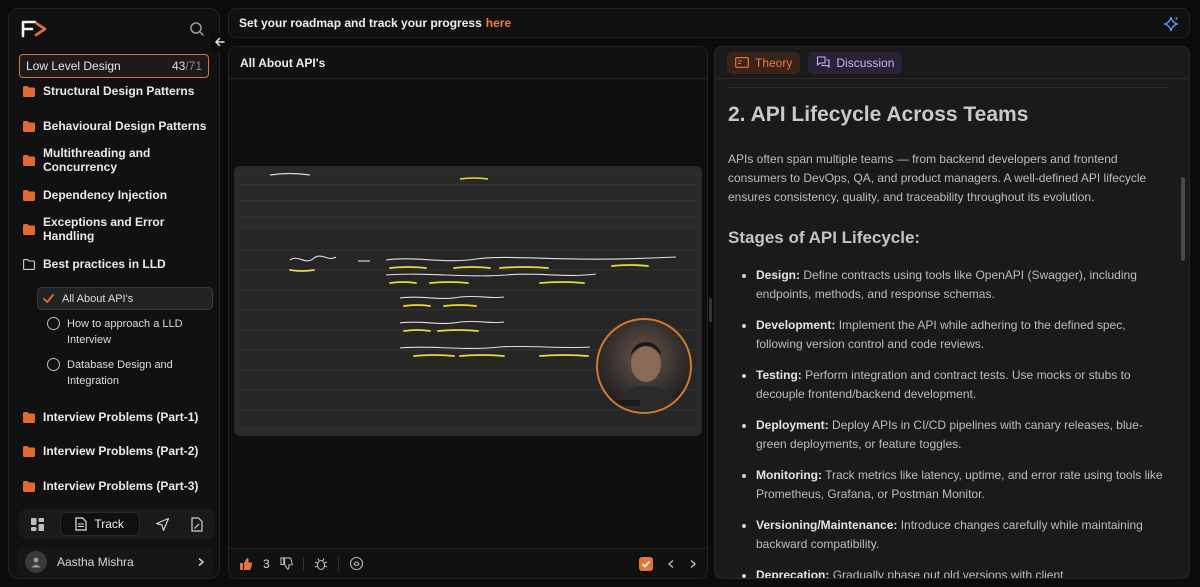 The height and width of the screenshot is (587, 1200). What do you see at coordinates (321, 564) in the screenshot?
I see `bug-icon` at bounding box center [321, 564].